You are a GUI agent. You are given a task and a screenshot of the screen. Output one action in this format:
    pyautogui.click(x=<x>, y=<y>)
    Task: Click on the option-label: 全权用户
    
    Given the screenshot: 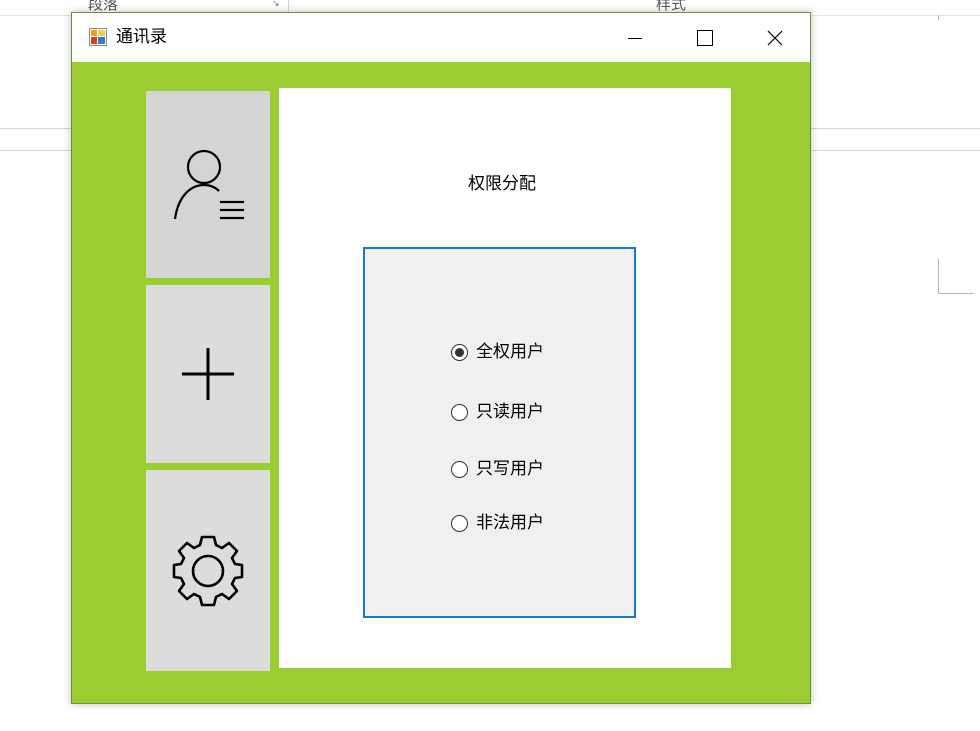 What is the action you would take?
    pyautogui.click(x=510, y=352)
    